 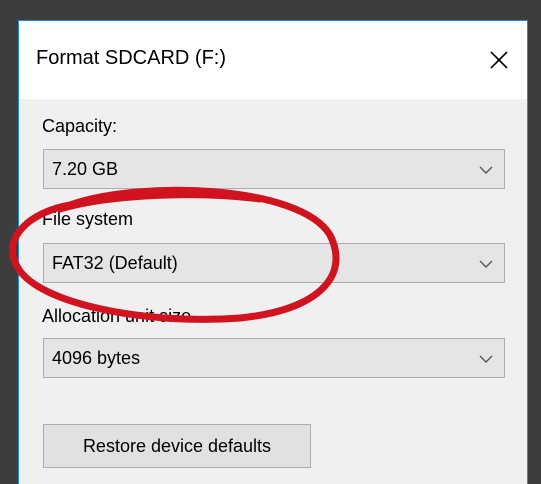 I want to click on file-system-label: File system, so click(x=88, y=219).